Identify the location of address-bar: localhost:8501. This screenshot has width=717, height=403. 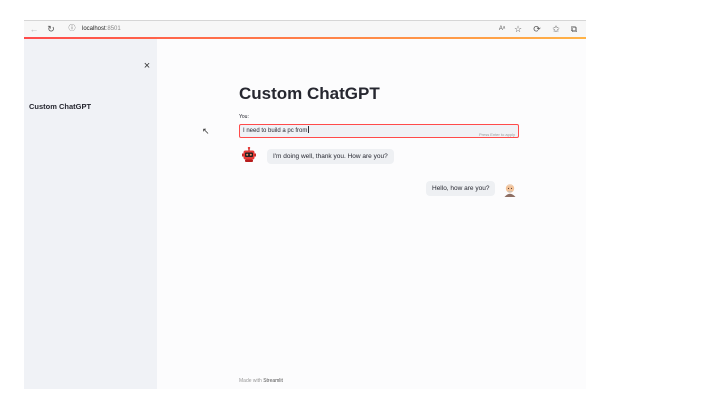
(101, 29).